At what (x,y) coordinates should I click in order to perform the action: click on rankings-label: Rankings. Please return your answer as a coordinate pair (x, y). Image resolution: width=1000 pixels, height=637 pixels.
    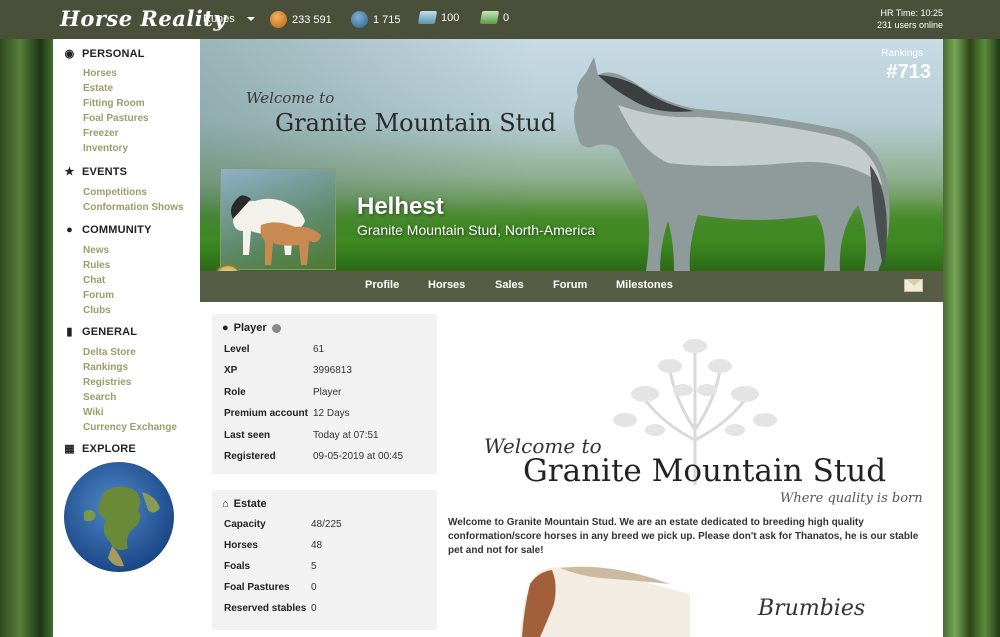
    Looking at the image, I should click on (902, 53).